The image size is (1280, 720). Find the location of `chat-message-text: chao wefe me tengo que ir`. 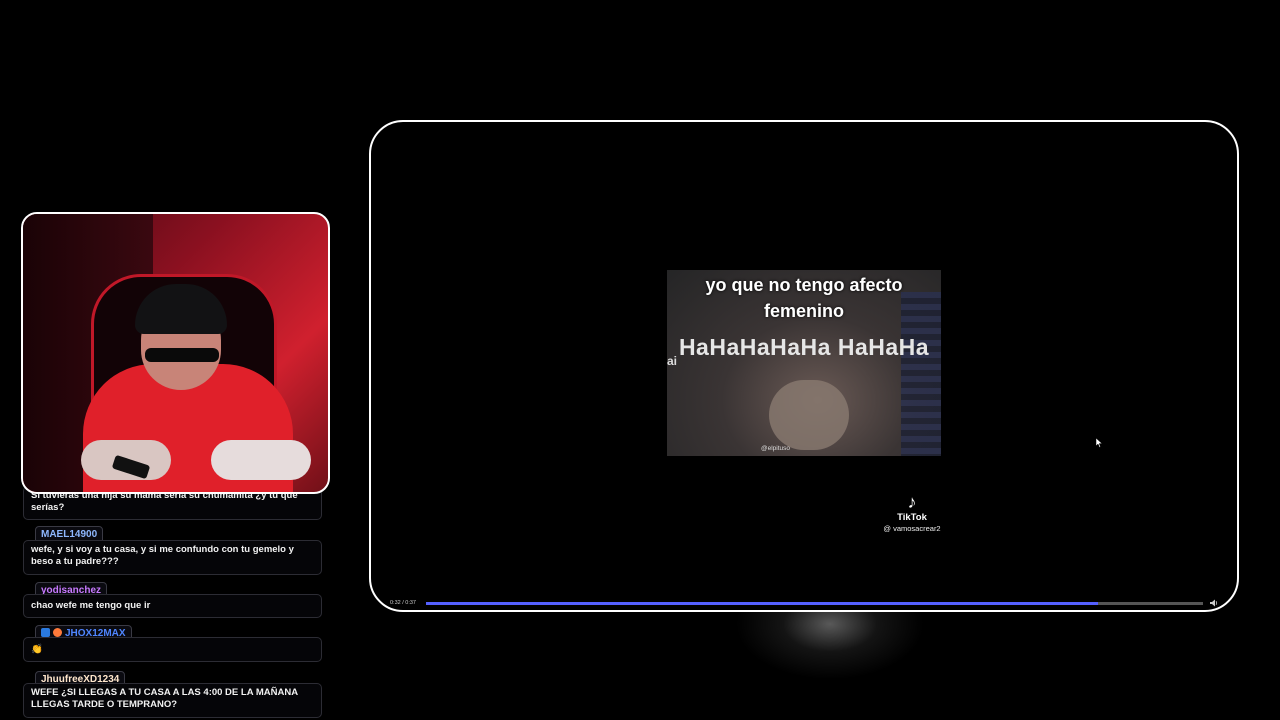

chat-message-text: chao wefe me tengo que ir is located at coordinates (172, 606).